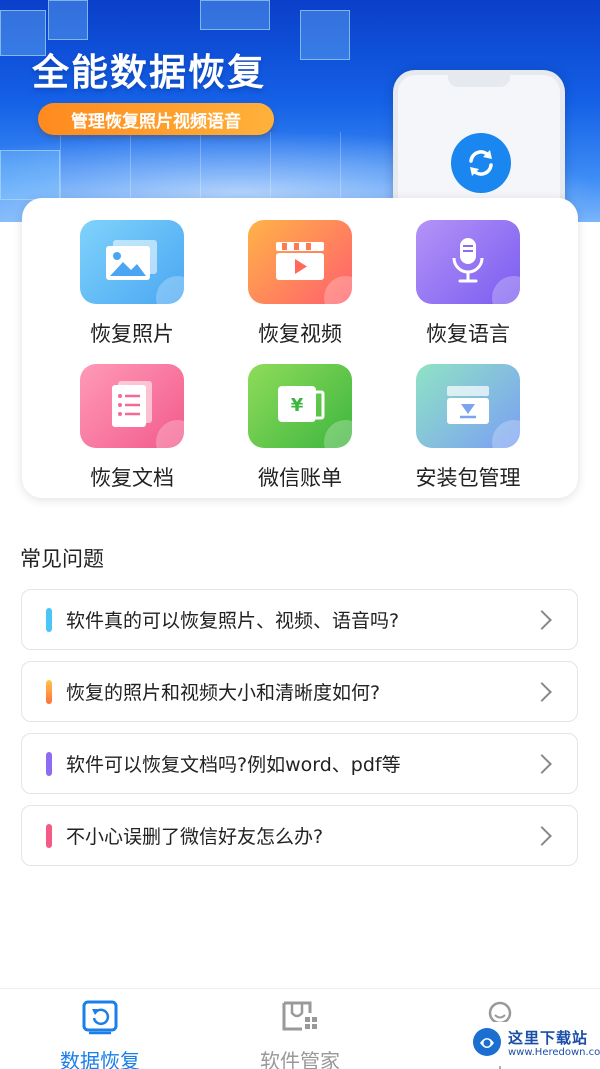 This screenshot has width=600, height=1069. What do you see at coordinates (481, 163) in the screenshot?
I see `sync-icon` at bounding box center [481, 163].